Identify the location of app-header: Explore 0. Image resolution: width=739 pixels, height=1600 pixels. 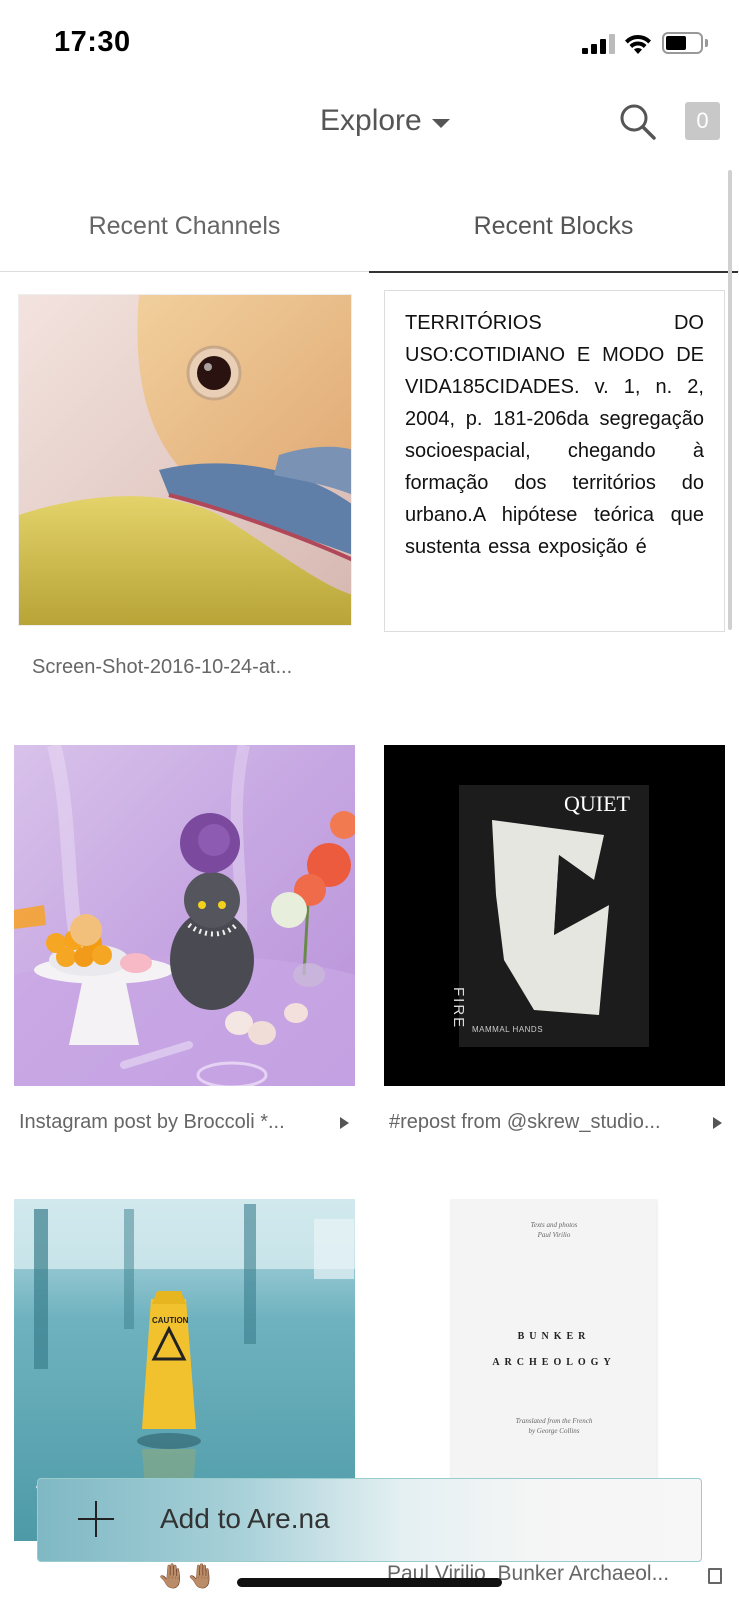
(369, 130).